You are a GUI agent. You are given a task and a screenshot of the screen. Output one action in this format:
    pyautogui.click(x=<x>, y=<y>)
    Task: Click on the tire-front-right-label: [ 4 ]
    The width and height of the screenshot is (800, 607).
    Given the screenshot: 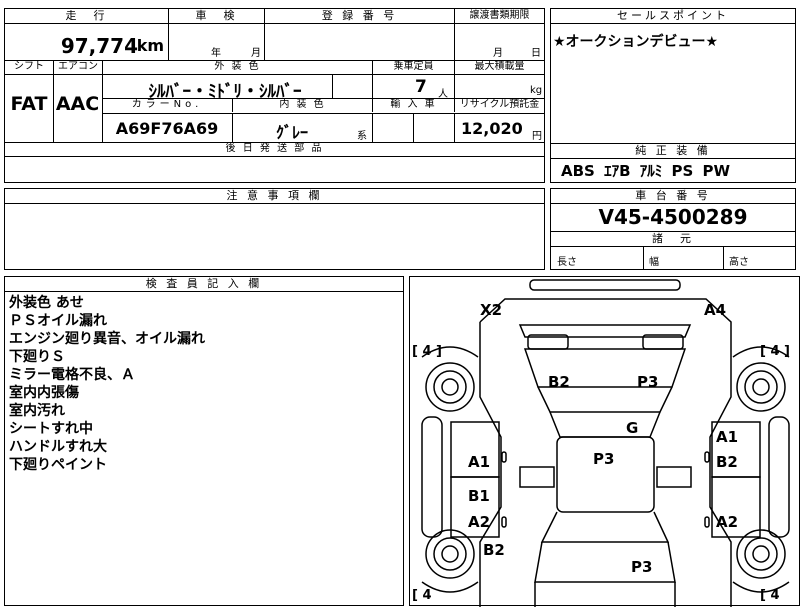 What is the action you would take?
    pyautogui.click(x=775, y=351)
    